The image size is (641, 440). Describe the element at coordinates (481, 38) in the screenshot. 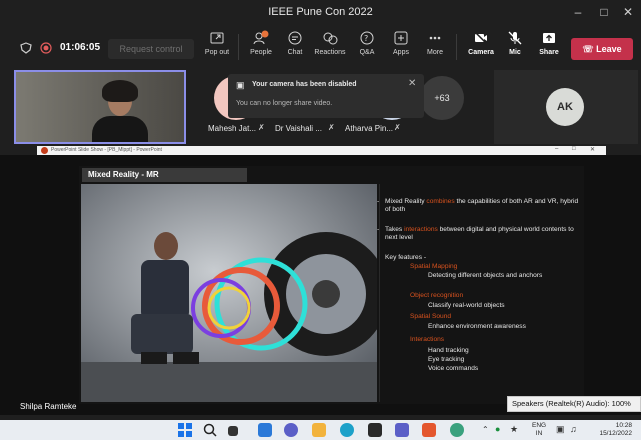

I see `camera-off-icon` at that location.